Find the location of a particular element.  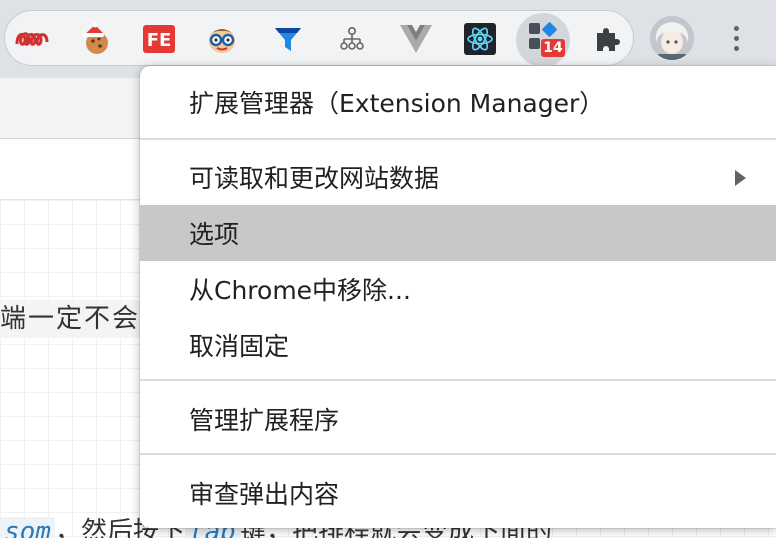

menu-item-manage-extensions: 管理扩展程序 is located at coordinates (458, 419).